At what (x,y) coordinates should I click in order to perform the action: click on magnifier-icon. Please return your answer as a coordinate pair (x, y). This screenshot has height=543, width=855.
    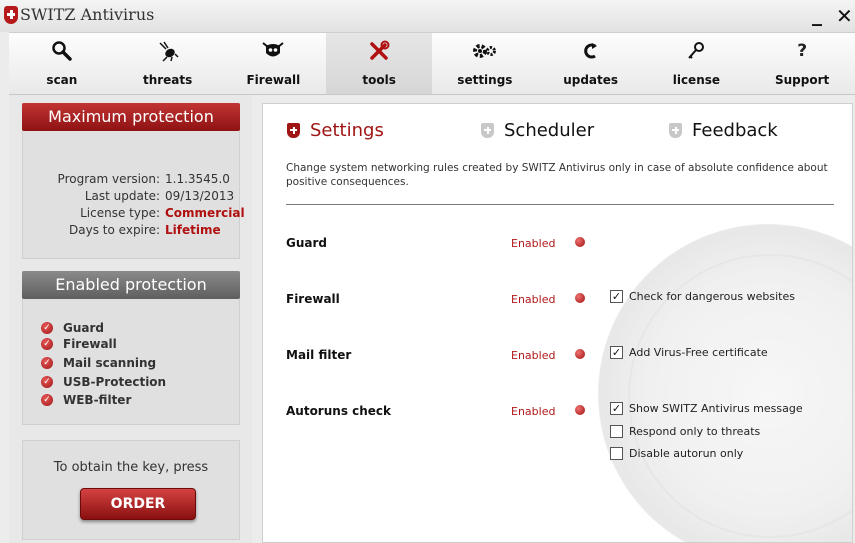
    Looking at the image, I should click on (62, 51).